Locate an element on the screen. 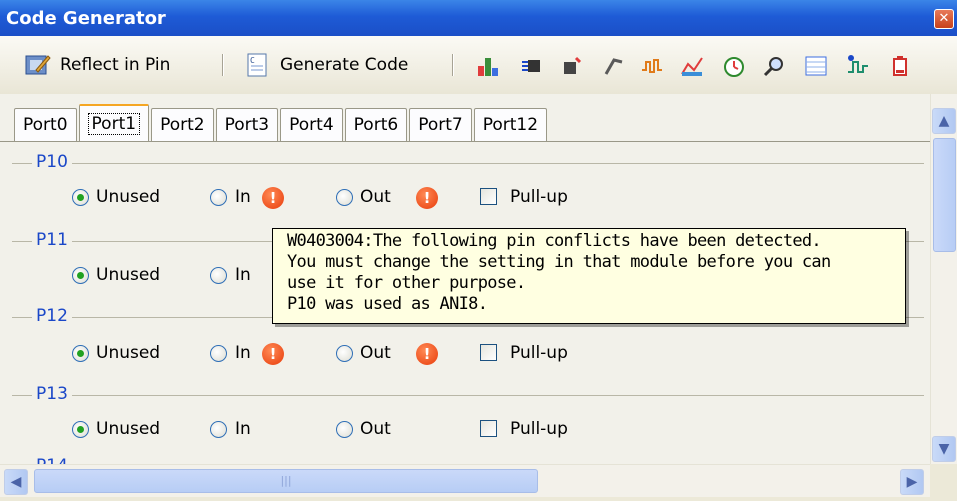 Image resolution: width=957 pixels, height=501 pixels. scrollbar-corner is located at coordinates (943, 482).